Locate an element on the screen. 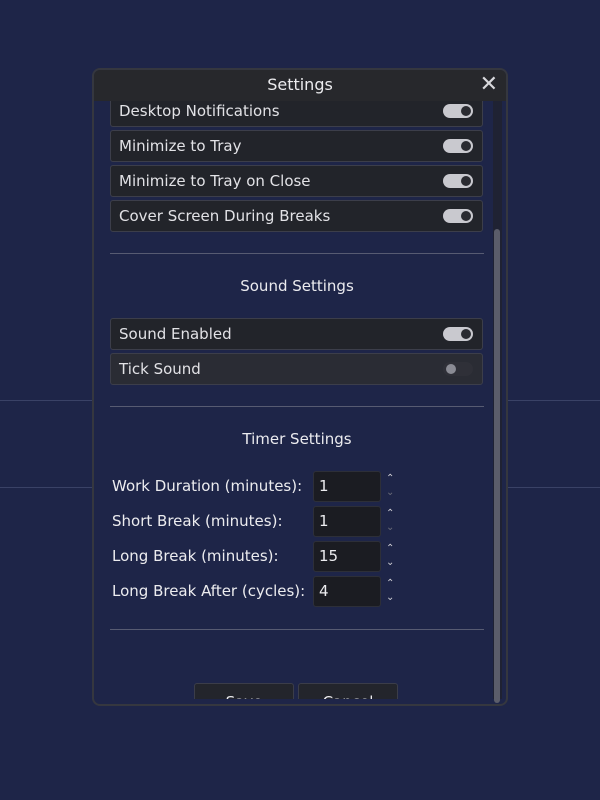 The width and height of the screenshot is (600, 800). sound-settings-title: Sound Settings is located at coordinates (297, 286).